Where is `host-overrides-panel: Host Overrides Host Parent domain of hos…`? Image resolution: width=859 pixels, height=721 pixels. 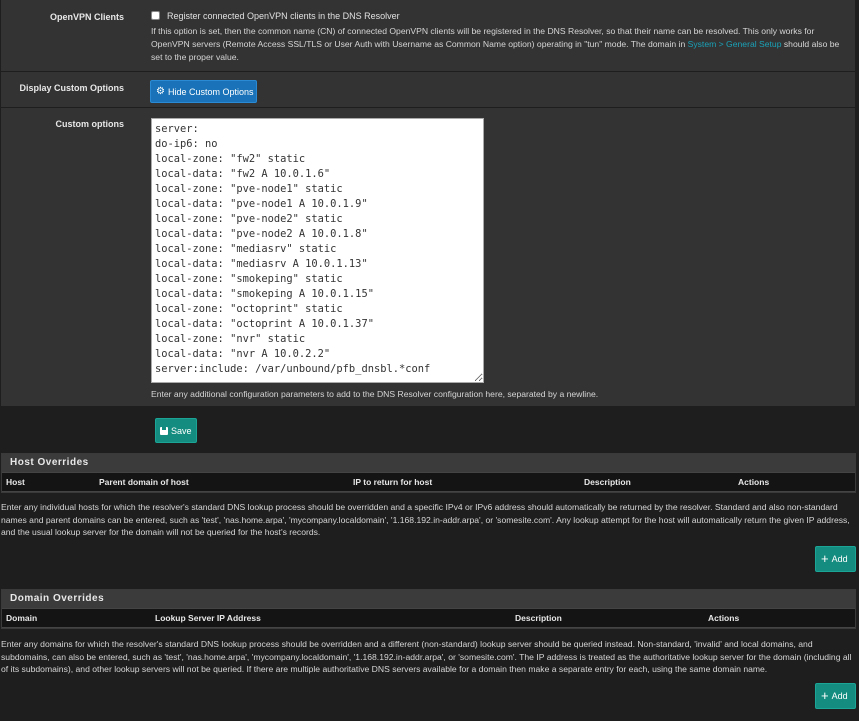 host-overrides-panel: Host Overrides Host Parent domain of hos… is located at coordinates (428, 473).